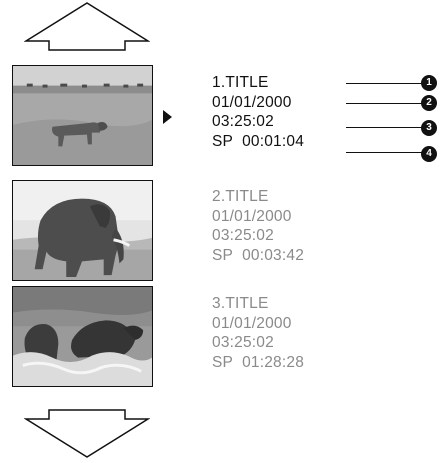 The height and width of the screenshot is (463, 446). I want to click on title-2-date: 01/01/2000, so click(252, 216).